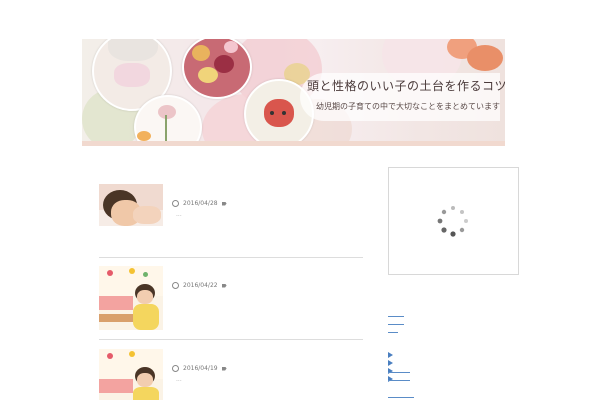 The width and height of the screenshot is (600, 415). I want to click on site-subtitle: 幼児期の子育ての中で大切なことをまとめています, so click(408, 106).